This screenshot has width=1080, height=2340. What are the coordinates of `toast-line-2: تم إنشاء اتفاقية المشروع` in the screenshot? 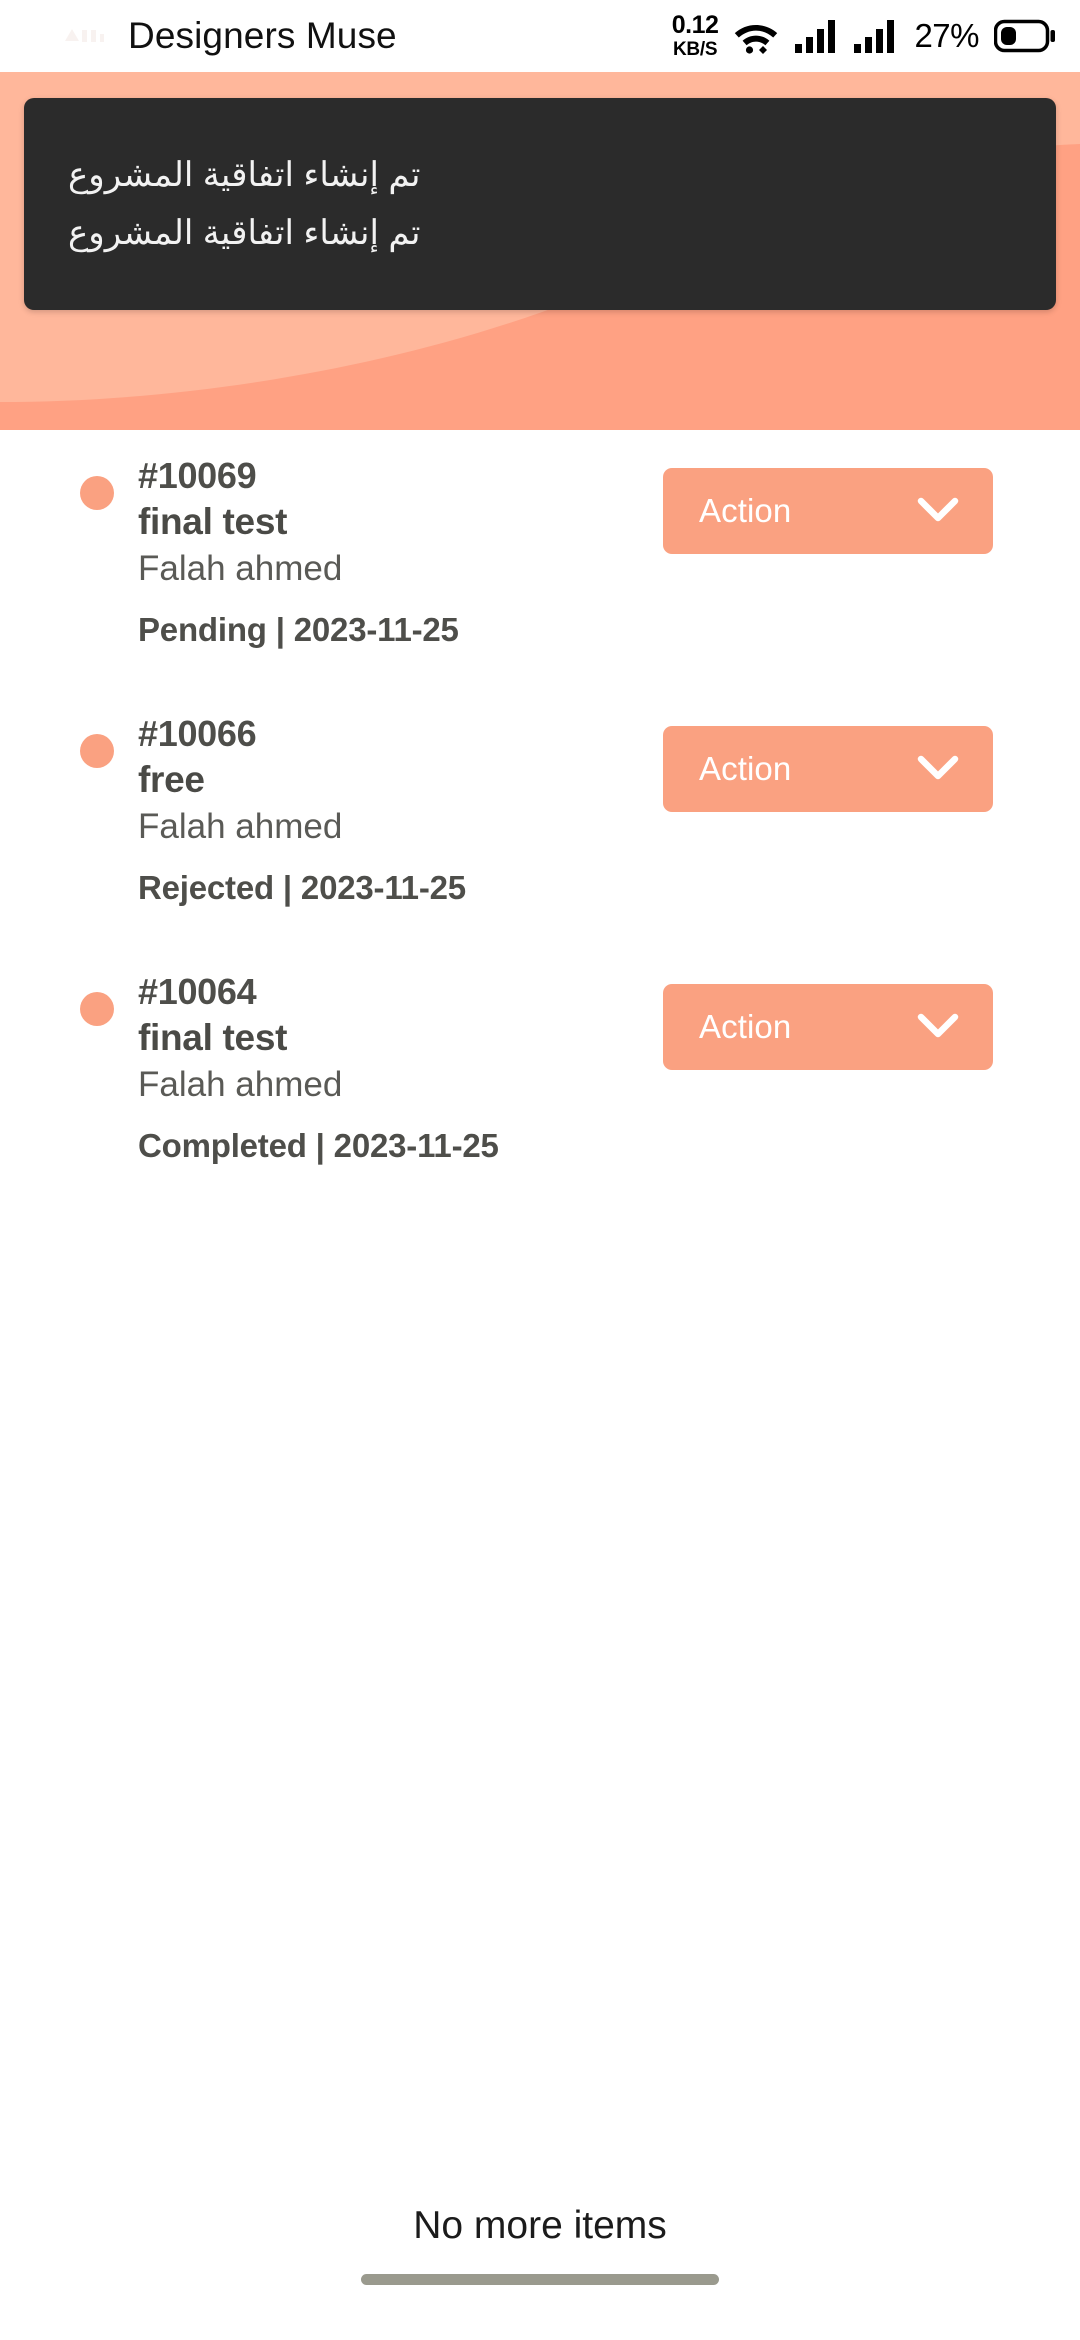 It's located at (244, 233).